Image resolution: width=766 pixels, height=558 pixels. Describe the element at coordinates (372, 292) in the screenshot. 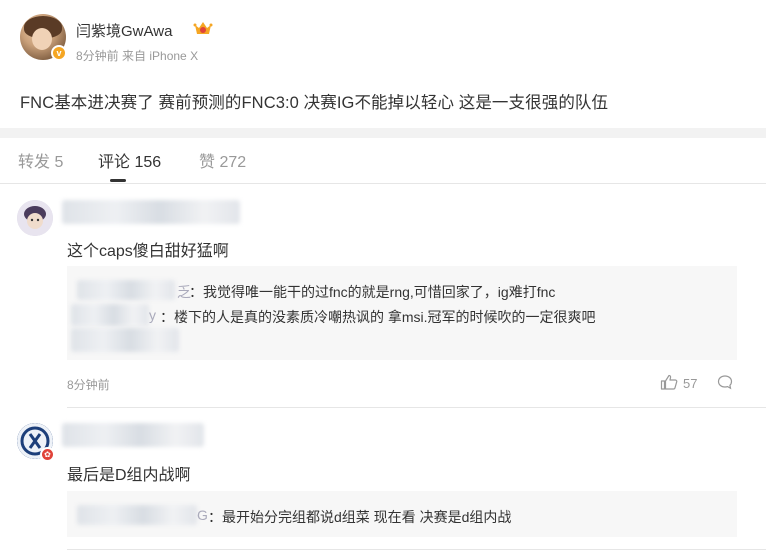

I see `reply-text: ：我觉得唯一能干的过fnc的就是rng,可惜回家了，ig难打fnc` at that location.